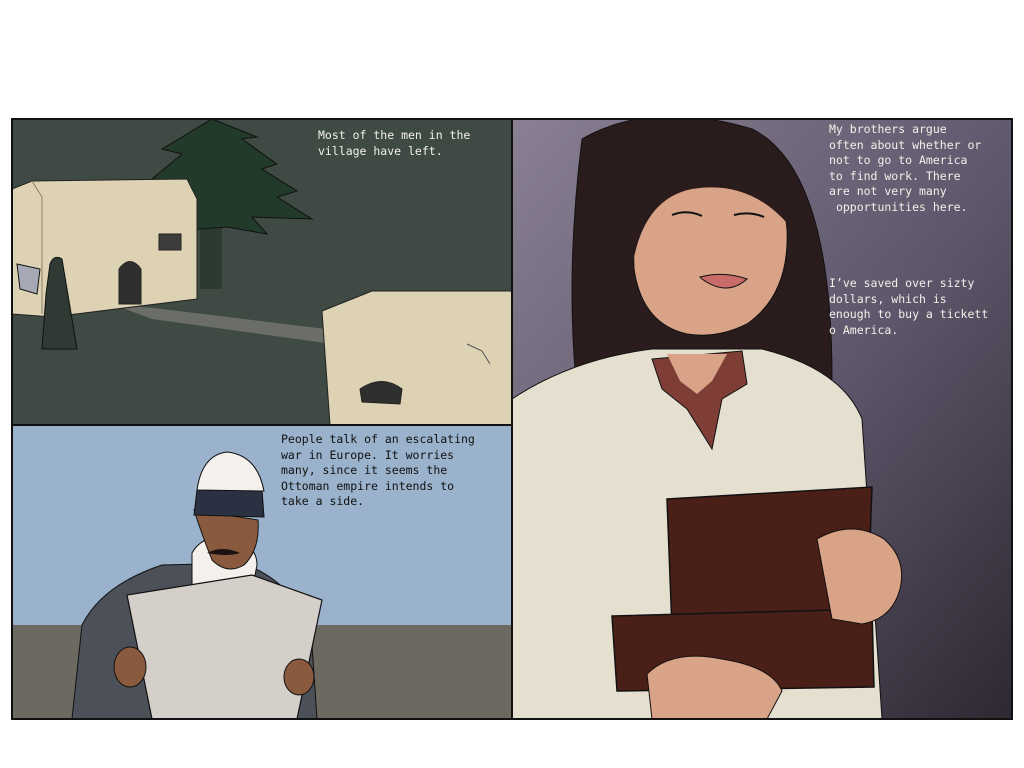 Image resolution: width=1024 pixels, height=768 pixels. Describe the element at coordinates (224, 646) in the screenshot. I see `newspaper` at that location.